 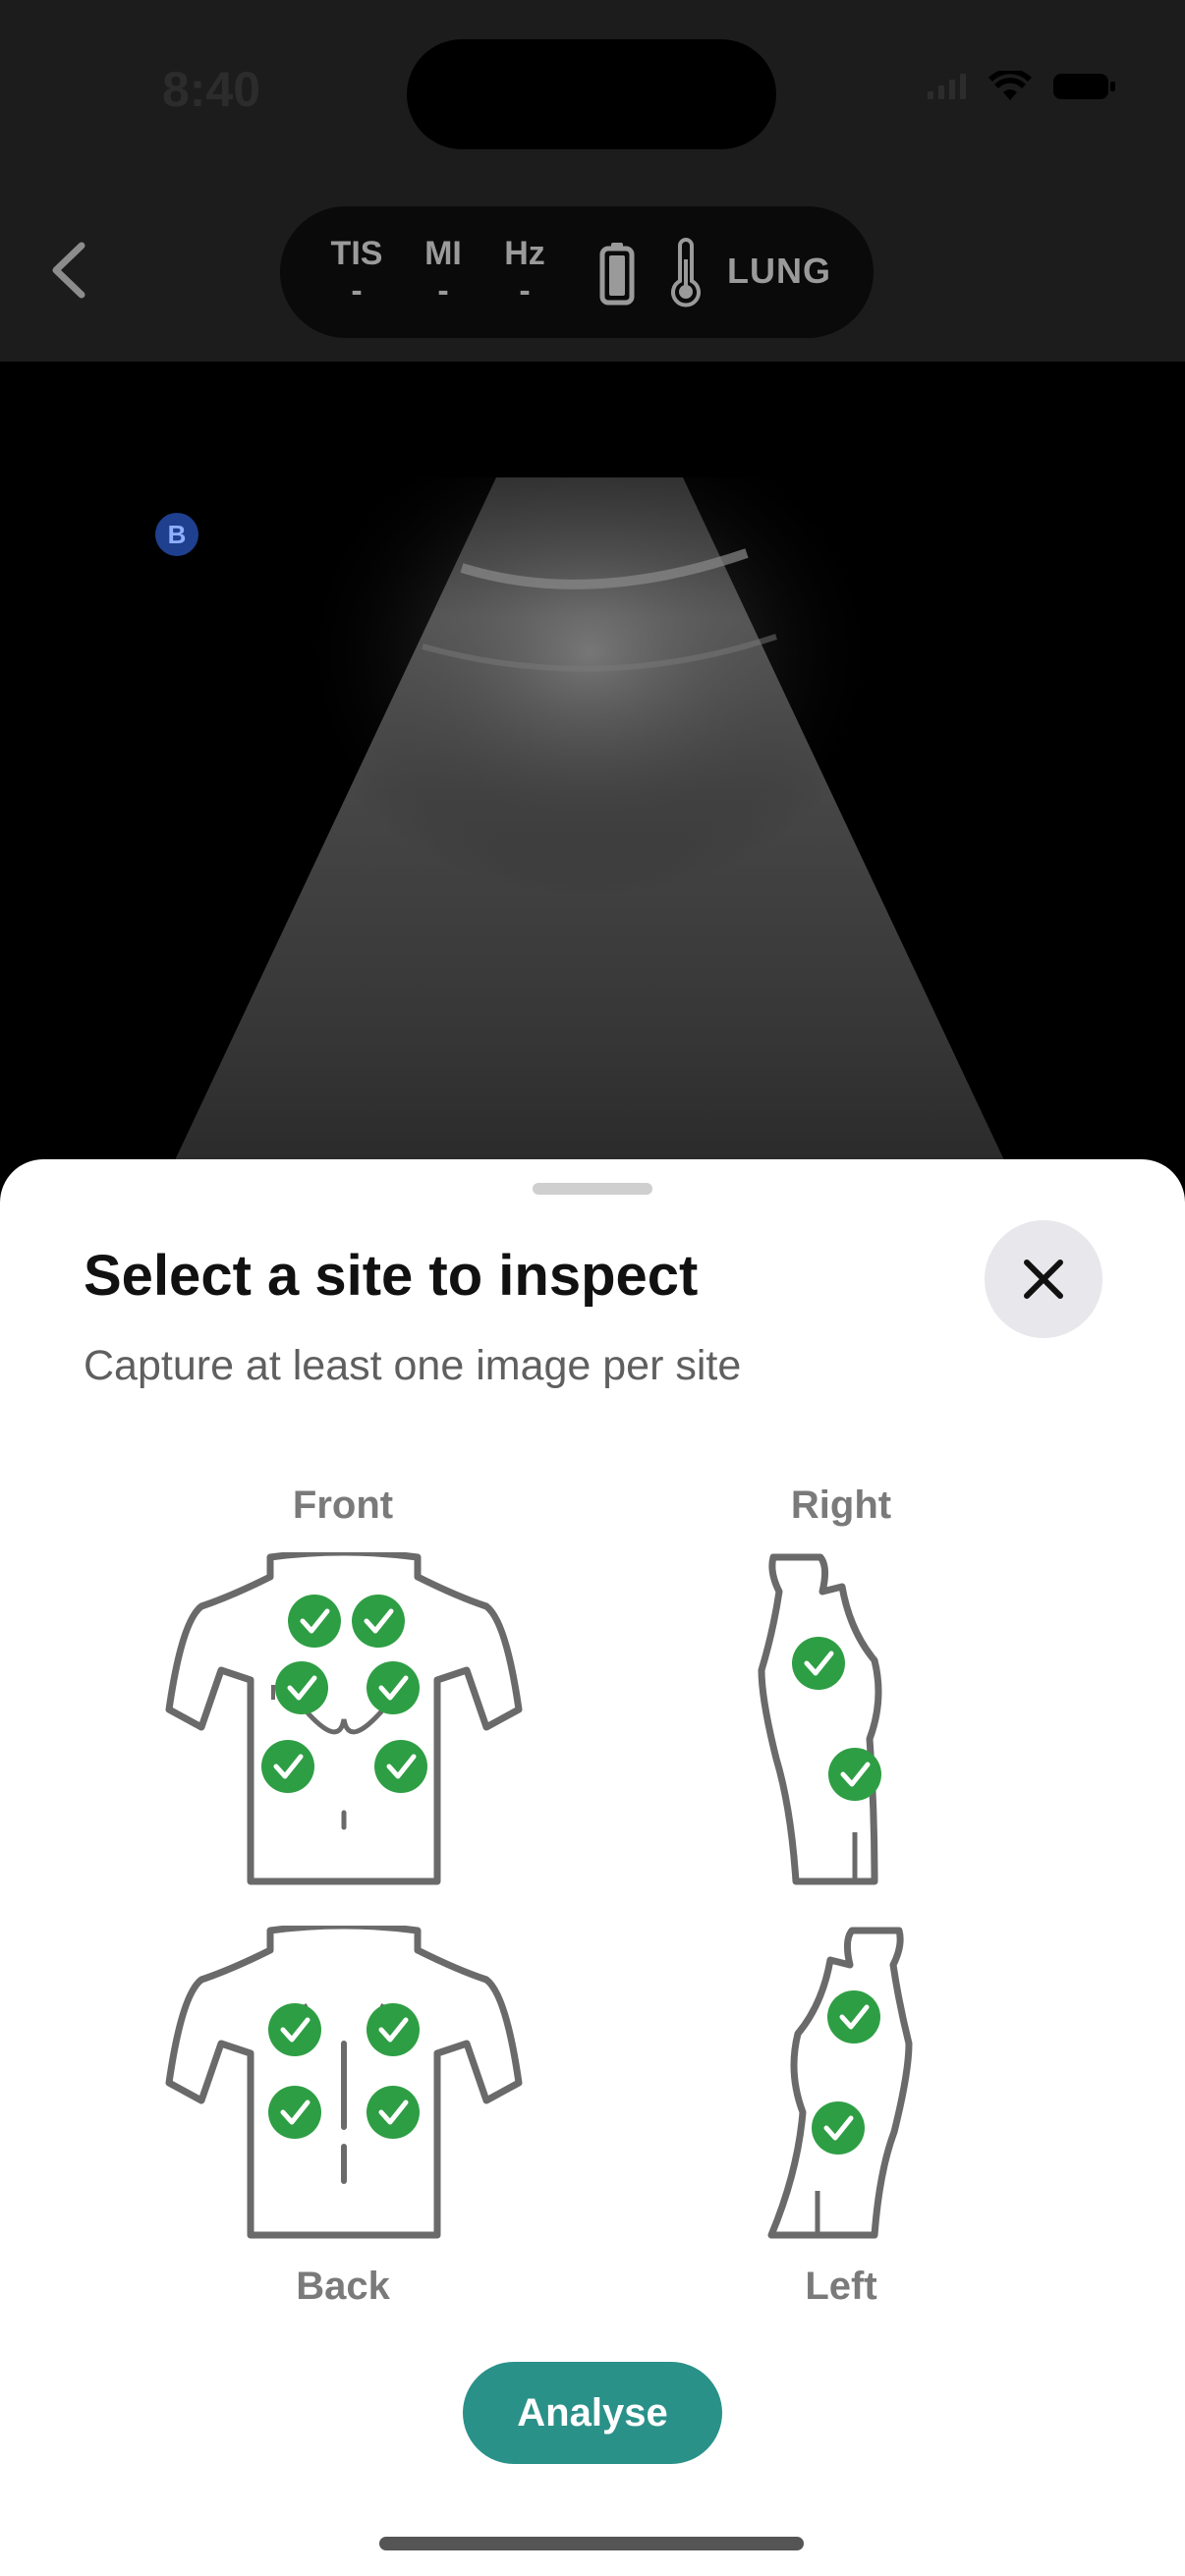 What do you see at coordinates (1010, 85) in the screenshot?
I see `wifi-icon` at bounding box center [1010, 85].